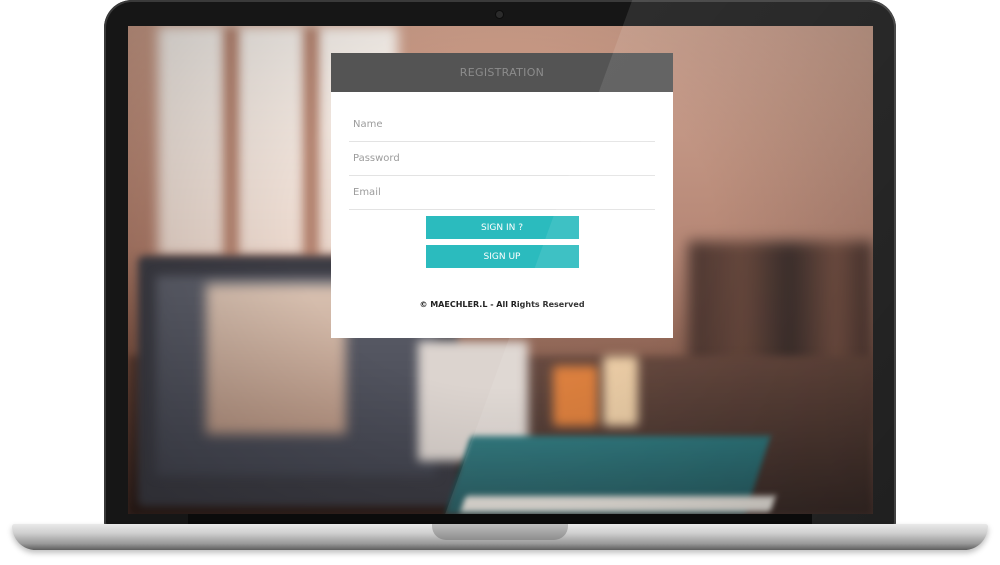  Describe the element at coordinates (502, 227) in the screenshot. I see `sign-in-button: SIGN IN ?` at that location.